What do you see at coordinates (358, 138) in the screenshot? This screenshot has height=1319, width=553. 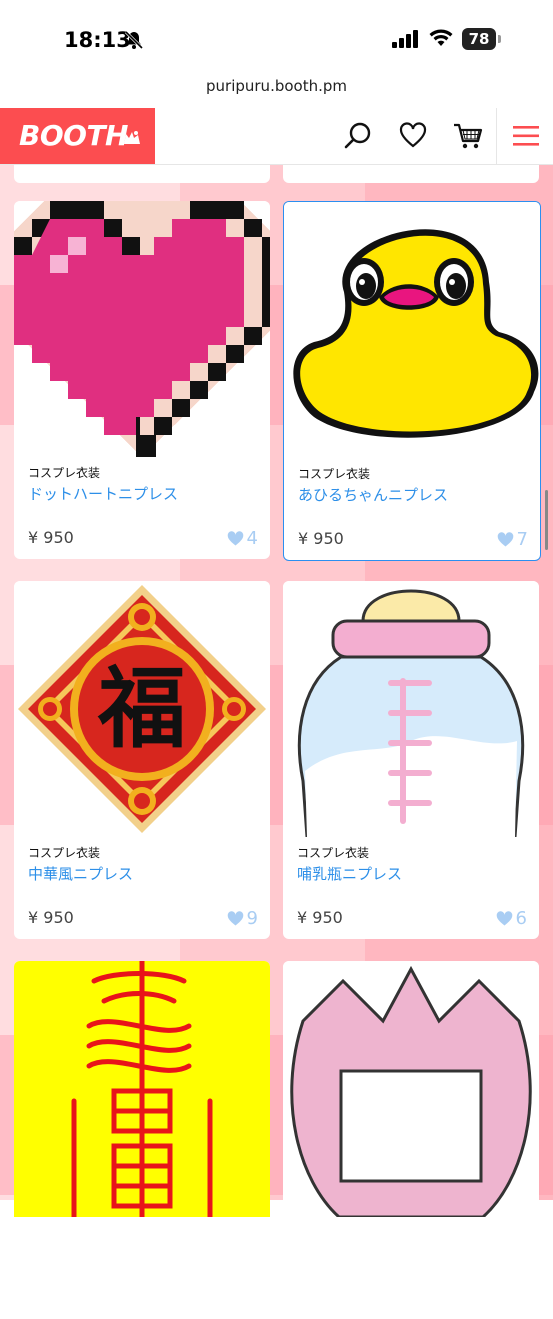 I see `search-icon` at bounding box center [358, 138].